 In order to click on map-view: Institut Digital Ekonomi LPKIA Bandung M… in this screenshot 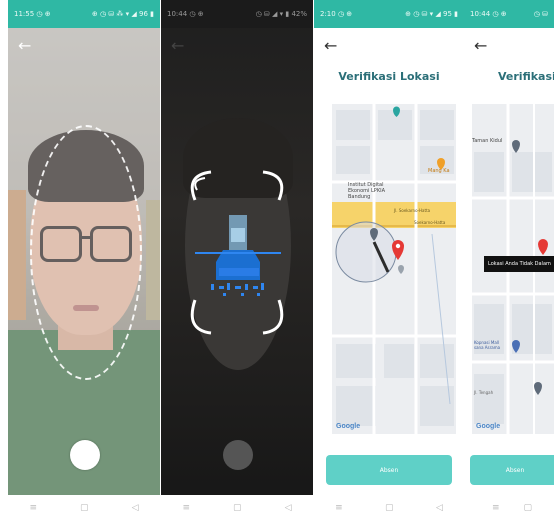, I will do `click(394, 269)`.